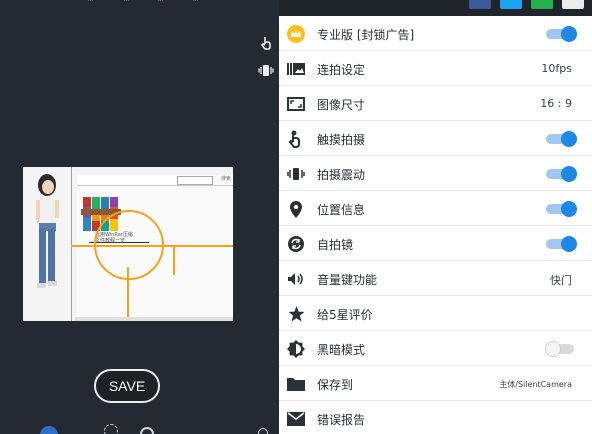 The height and width of the screenshot is (434, 592). Describe the element at coordinates (341, 420) in the screenshot. I see `setting-label: 错误报告` at that location.